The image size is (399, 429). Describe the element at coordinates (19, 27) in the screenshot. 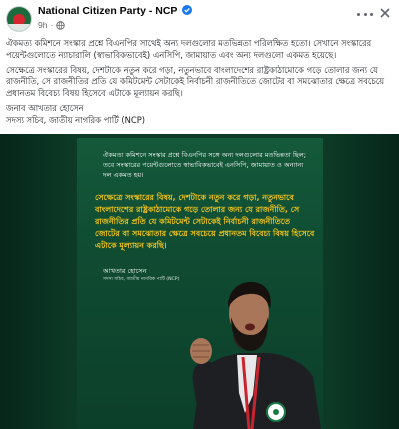

I see `avatar-band` at that location.